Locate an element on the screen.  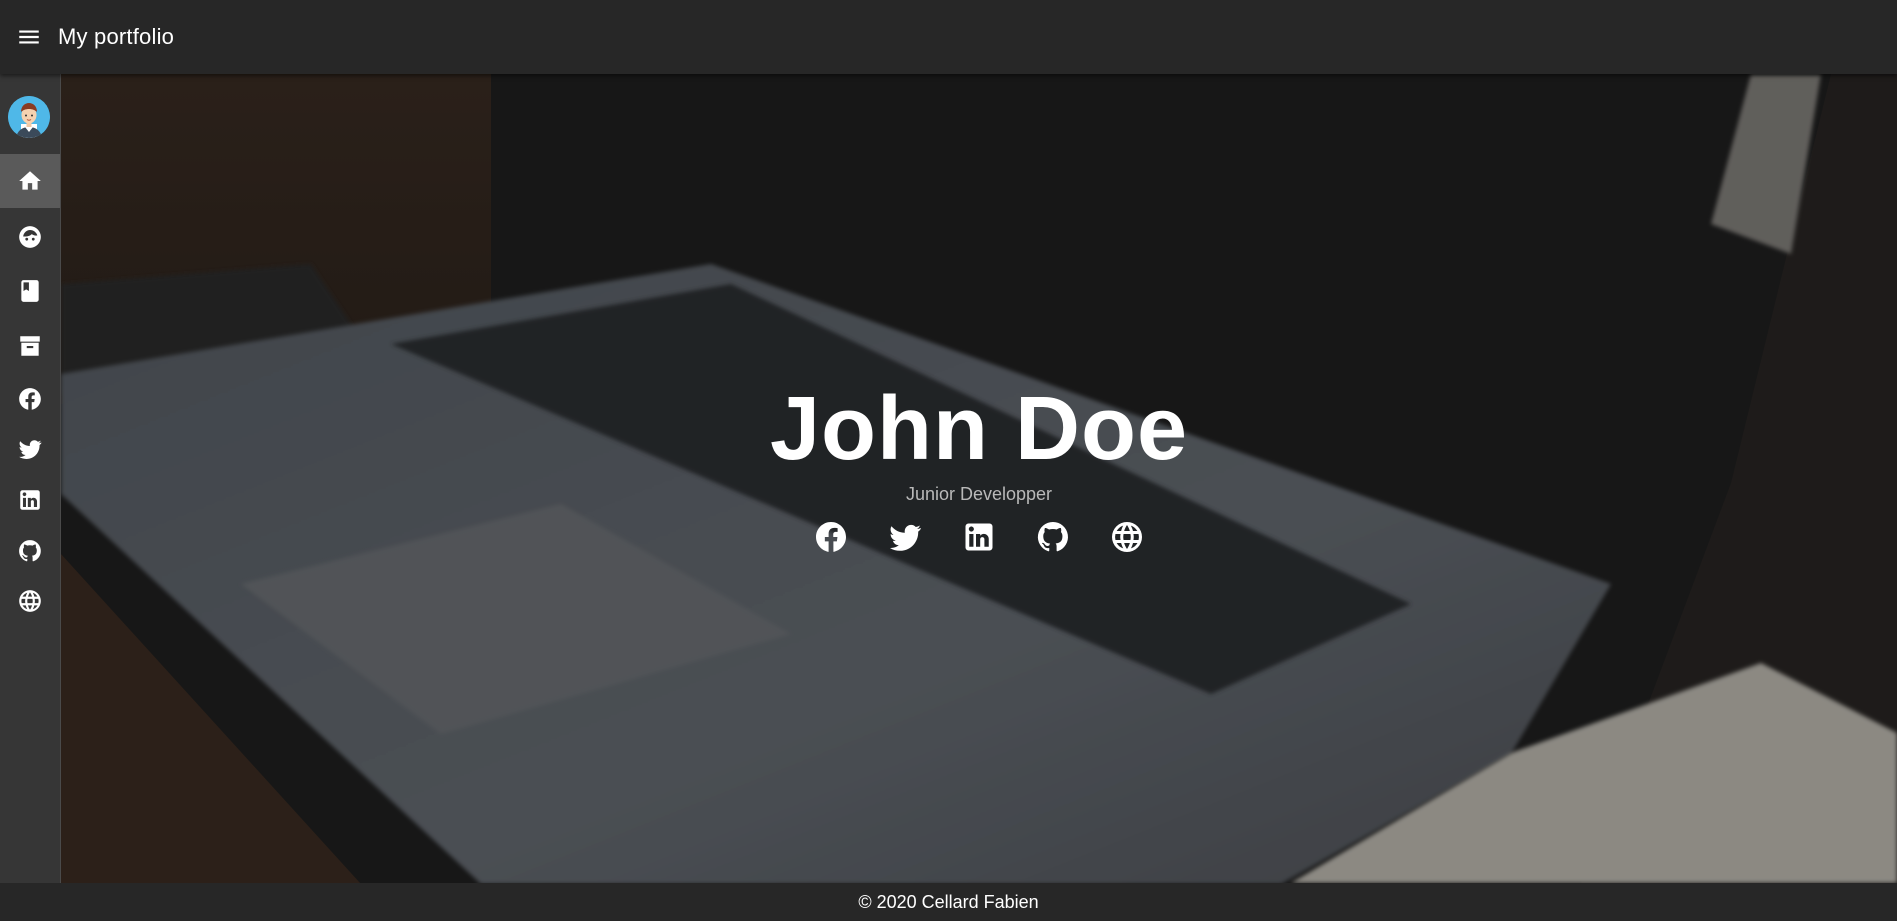
rail-item-about is located at coordinates (30, 237).